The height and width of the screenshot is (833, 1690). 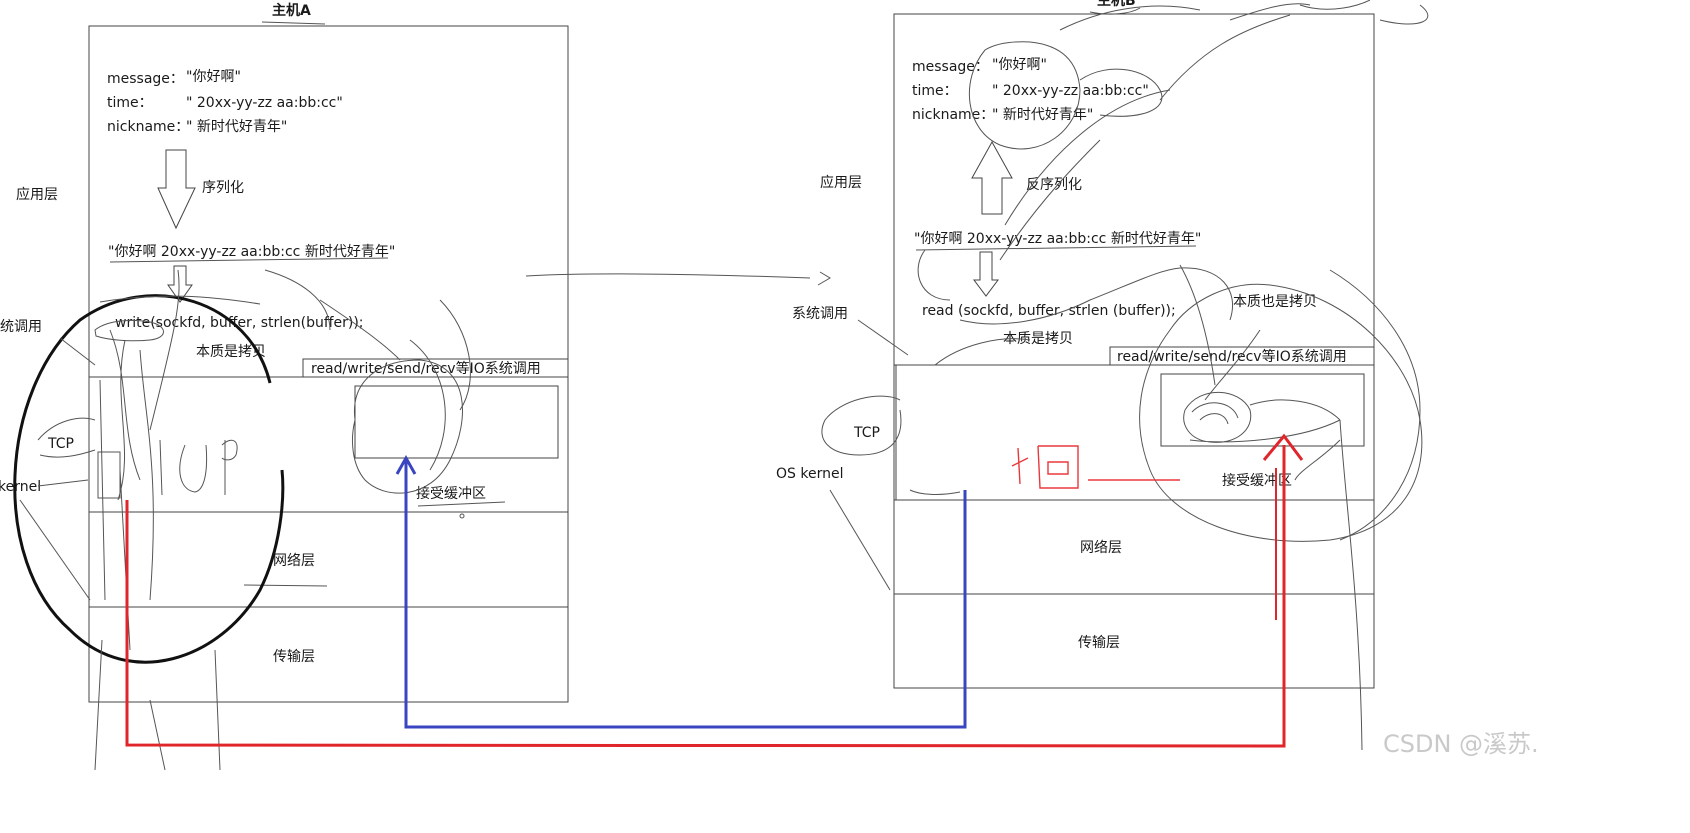 What do you see at coordinates (1461, 744) in the screenshot?
I see `csdn-watermark: CSDN @溪苏.` at bounding box center [1461, 744].